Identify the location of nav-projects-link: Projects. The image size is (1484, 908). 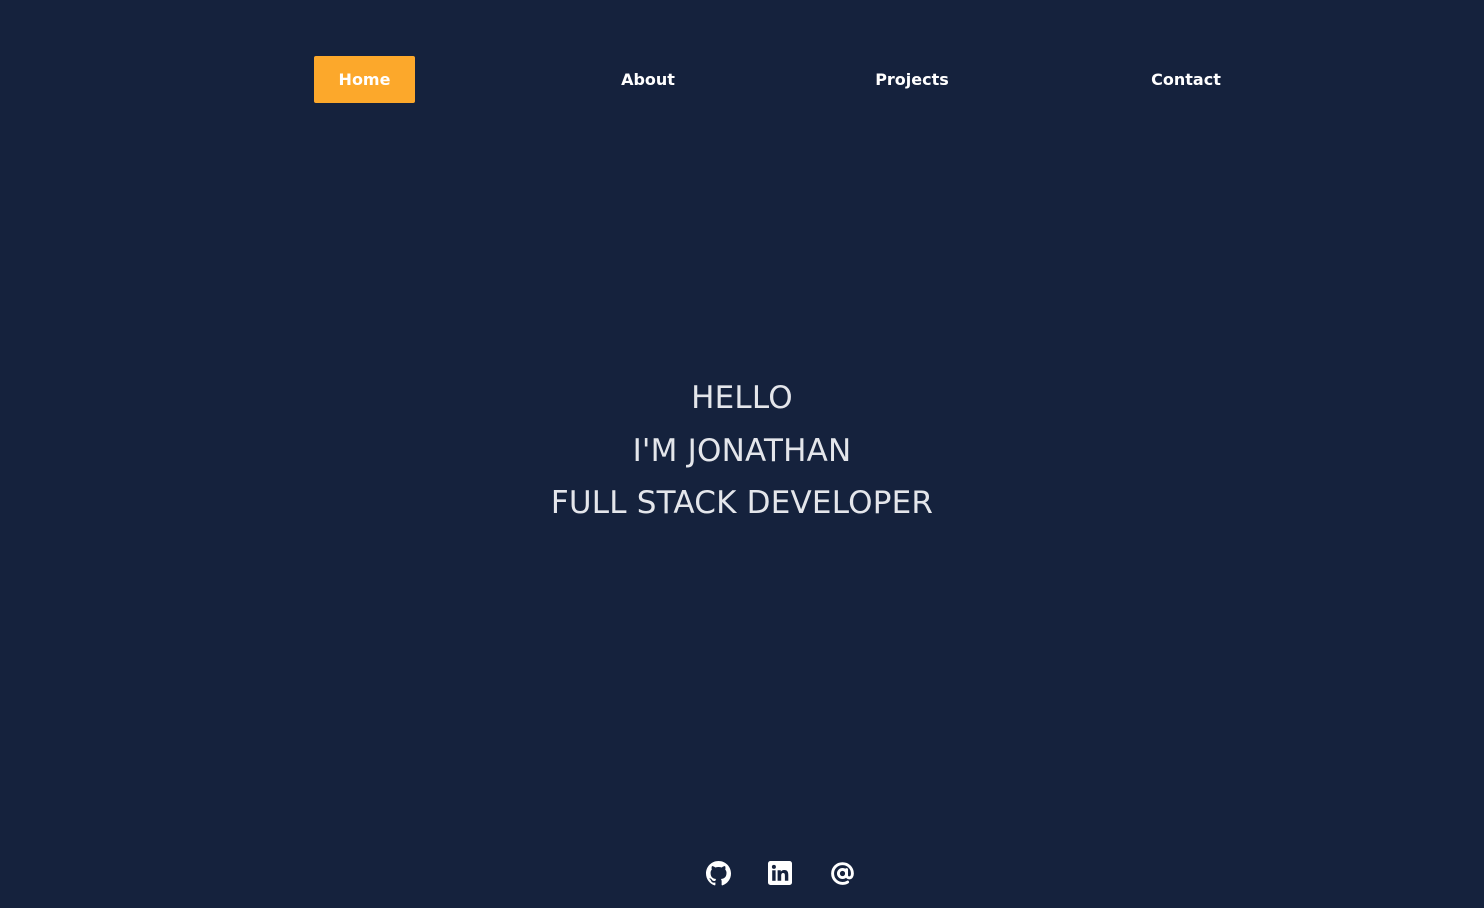
(912, 79).